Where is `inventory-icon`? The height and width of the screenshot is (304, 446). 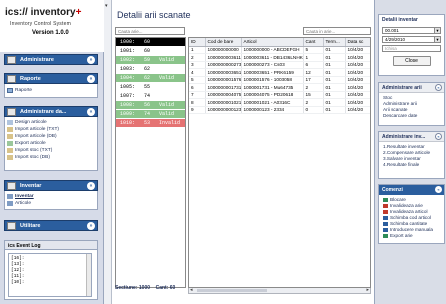 inventory-icon is located at coordinates (11, 186).